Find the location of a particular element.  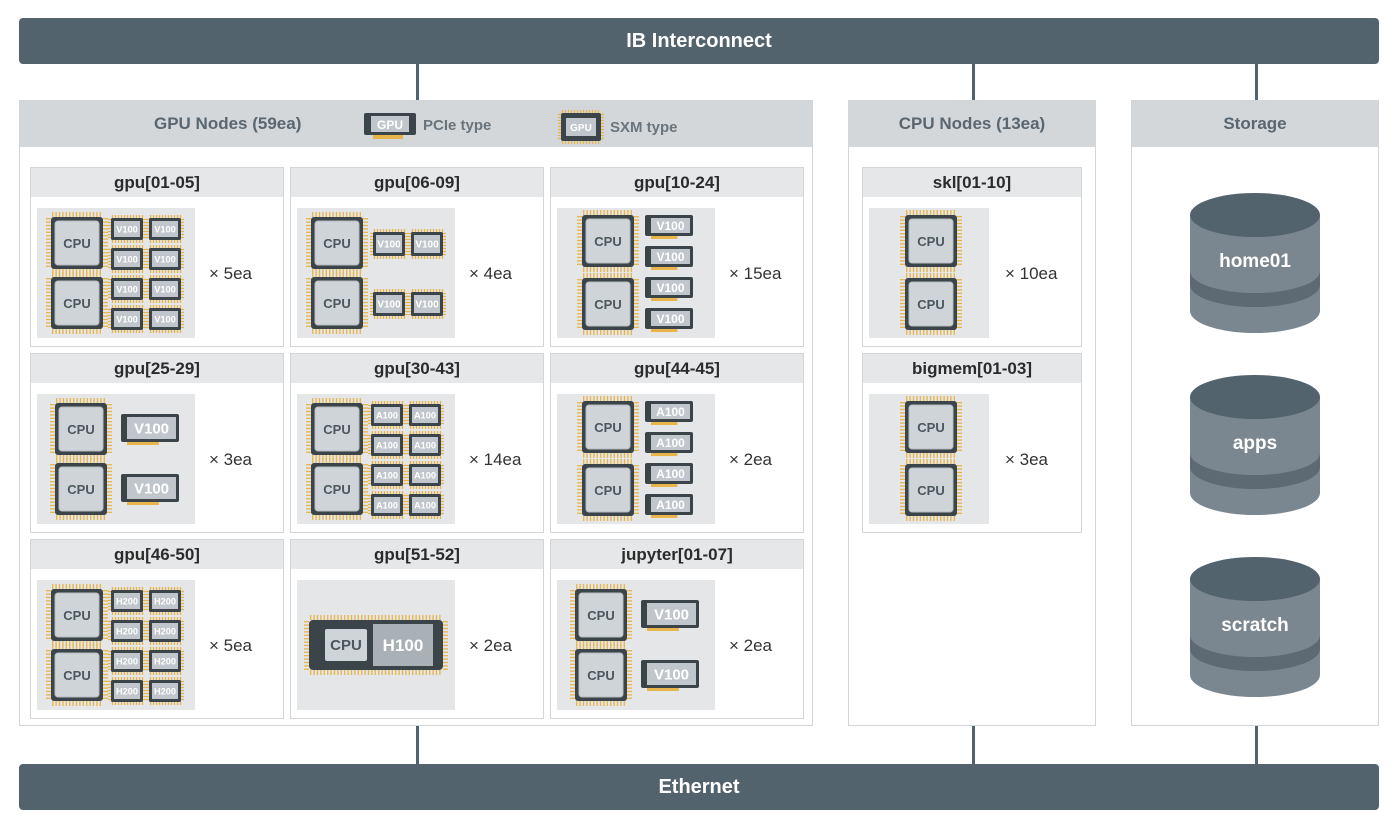

node-hardware: CPU CPU V100 V100 is located at coordinates (116, 459).